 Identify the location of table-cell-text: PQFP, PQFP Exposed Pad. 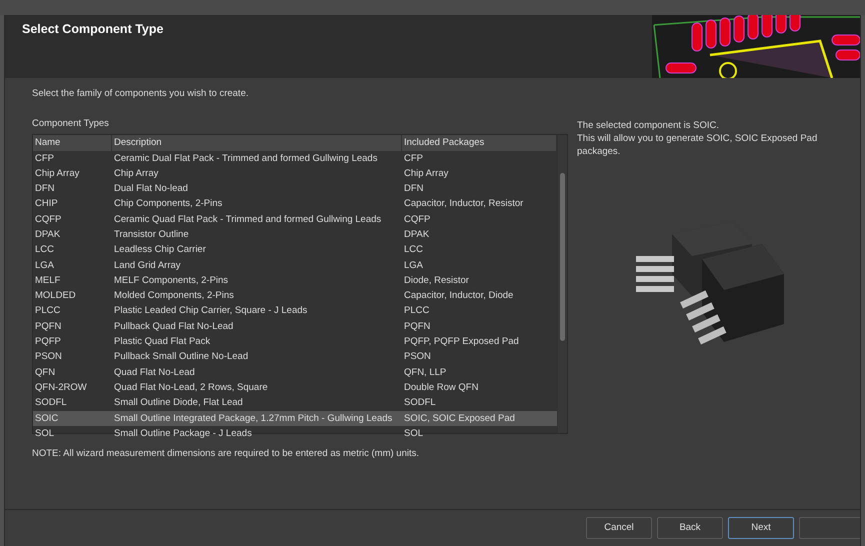
(461, 342).